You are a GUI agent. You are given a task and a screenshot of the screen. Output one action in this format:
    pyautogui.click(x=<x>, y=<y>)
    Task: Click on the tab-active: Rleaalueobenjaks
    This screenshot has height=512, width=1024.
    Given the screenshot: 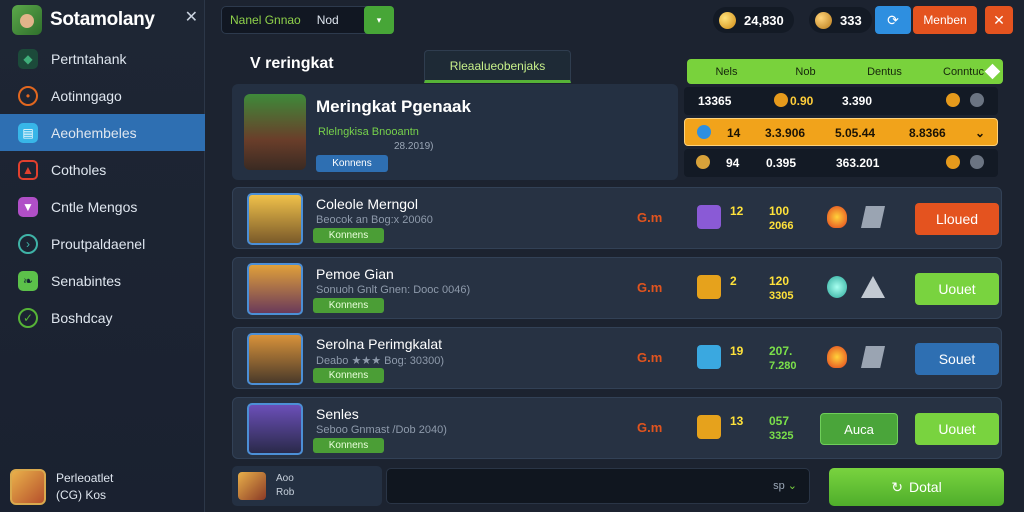 What is the action you would take?
    pyautogui.click(x=497, y=66)
    